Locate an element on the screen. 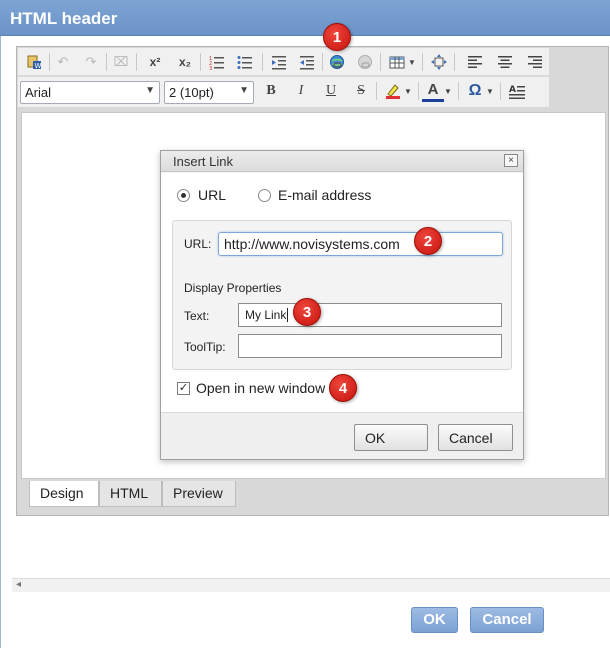  insert-link-header: Insert Link × is located at coordinates (342, 161).